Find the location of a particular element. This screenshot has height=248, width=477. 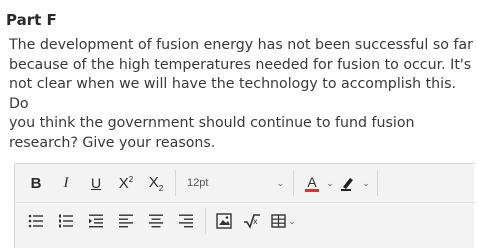

subscript-button: X2 is located at coordinates (156, 183).